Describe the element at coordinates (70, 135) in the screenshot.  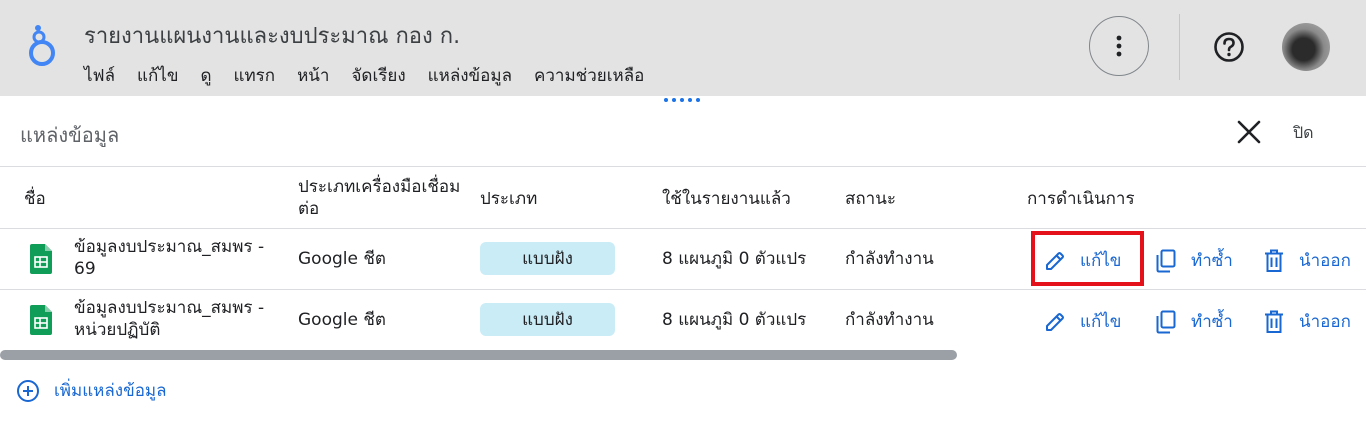
I see `panel-title: แหล่งข้อมูล` at that location.